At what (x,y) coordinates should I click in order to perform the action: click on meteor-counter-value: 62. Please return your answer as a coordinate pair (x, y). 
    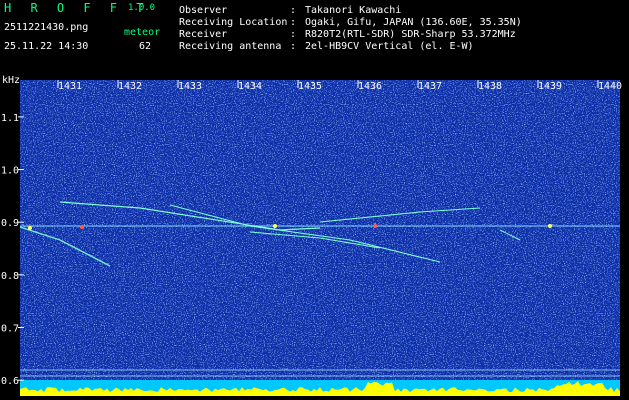
    Looking at the image, I should click on (145, 46).